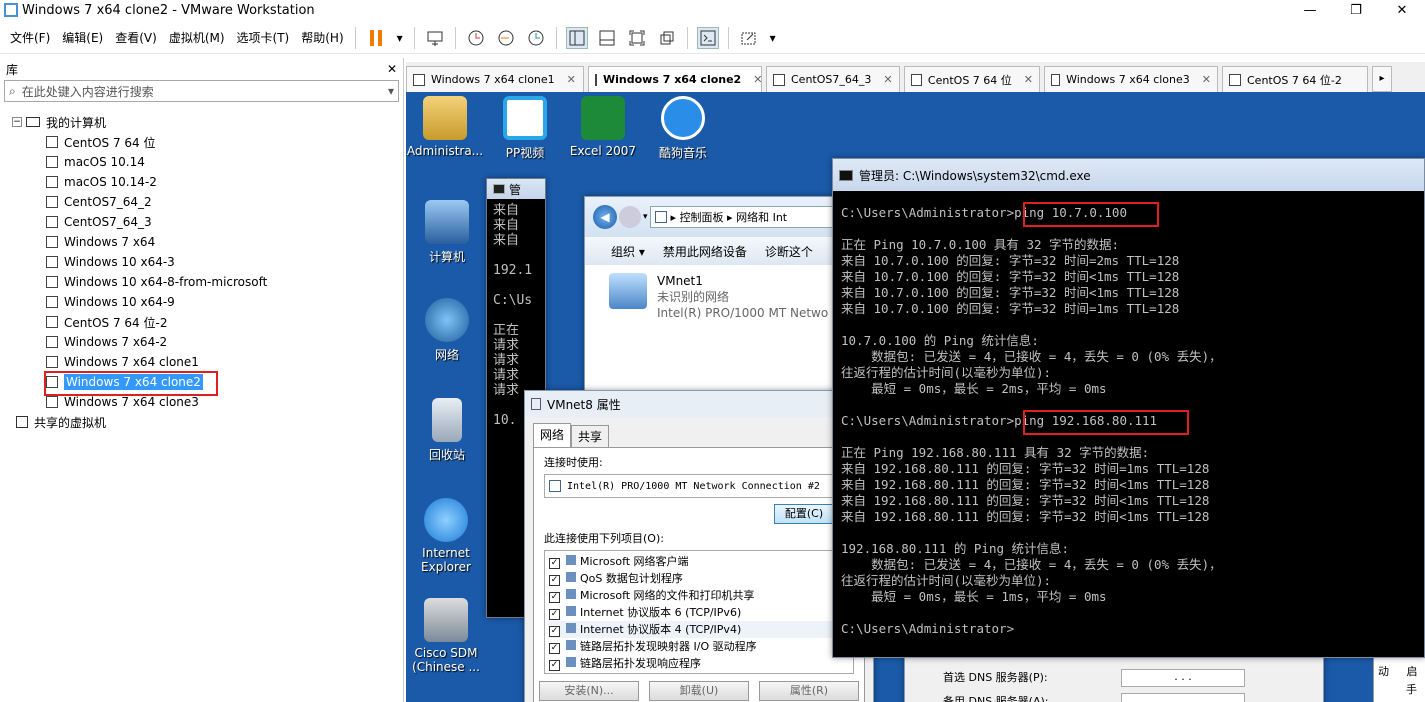 The height and width of the screenshot is (702, 1425). What do you see at coordinates (1131, 79) in the screenshot?
I see `tab-windows-7-x64-clone3: Windows 7 x64 clone3 ✕` at bounding box center [1131, 79].